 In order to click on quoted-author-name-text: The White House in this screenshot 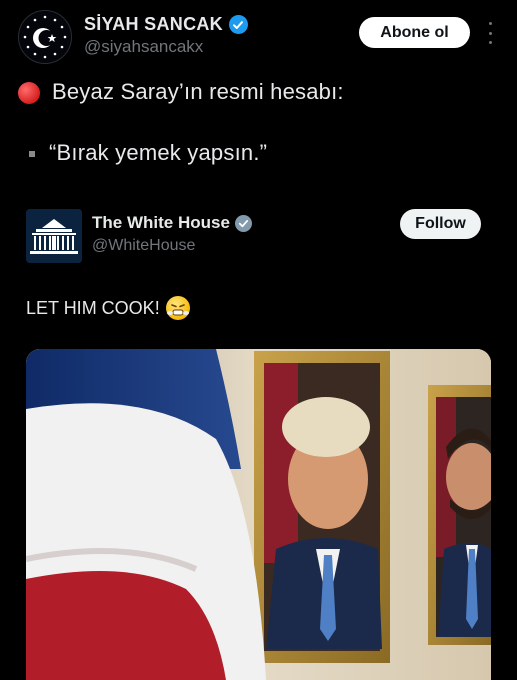, I will do `click(161, 222)`.